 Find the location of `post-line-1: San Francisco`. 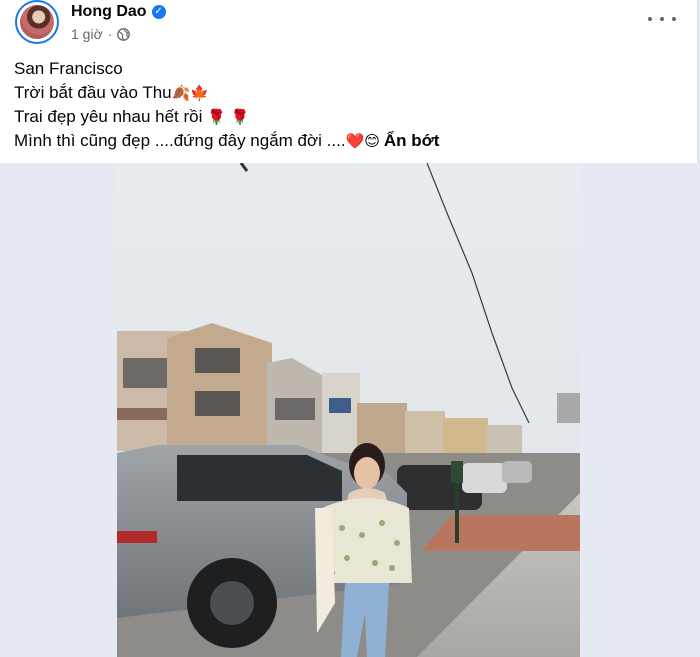

post-line-1: San Francisco is located at coordinates (68, 68).